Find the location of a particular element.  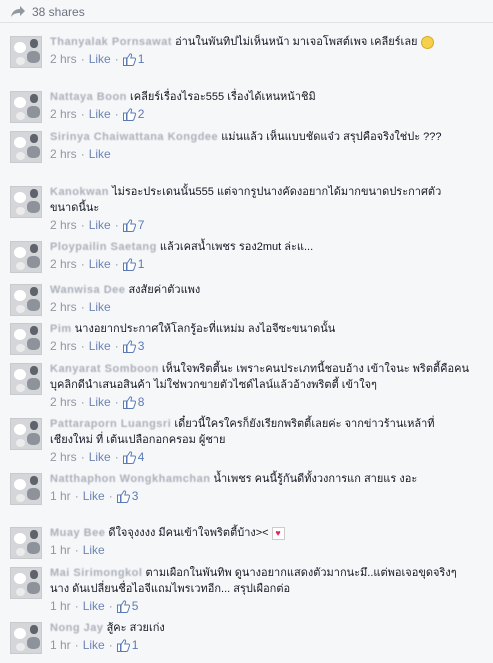

comment-meta: 1 hr · Like is located at coordinates (260, 550).